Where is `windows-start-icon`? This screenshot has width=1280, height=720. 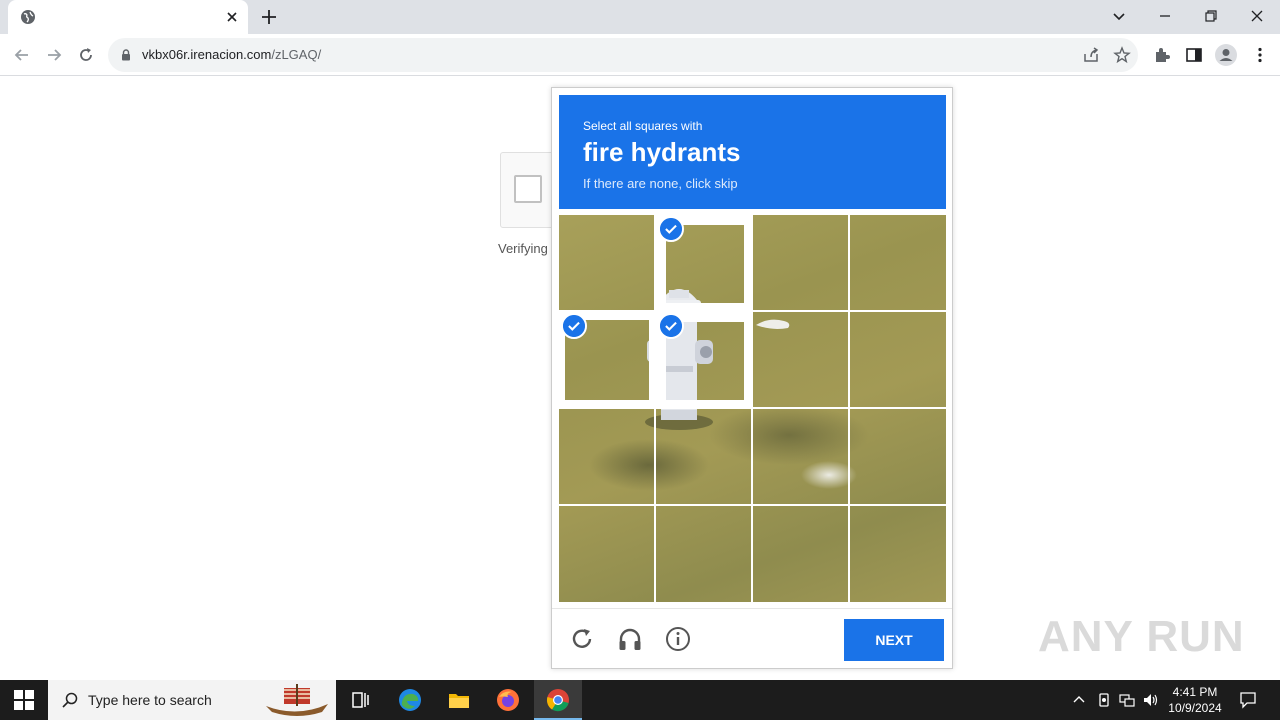
windows-start-icon is located at coordinates (24, 700).